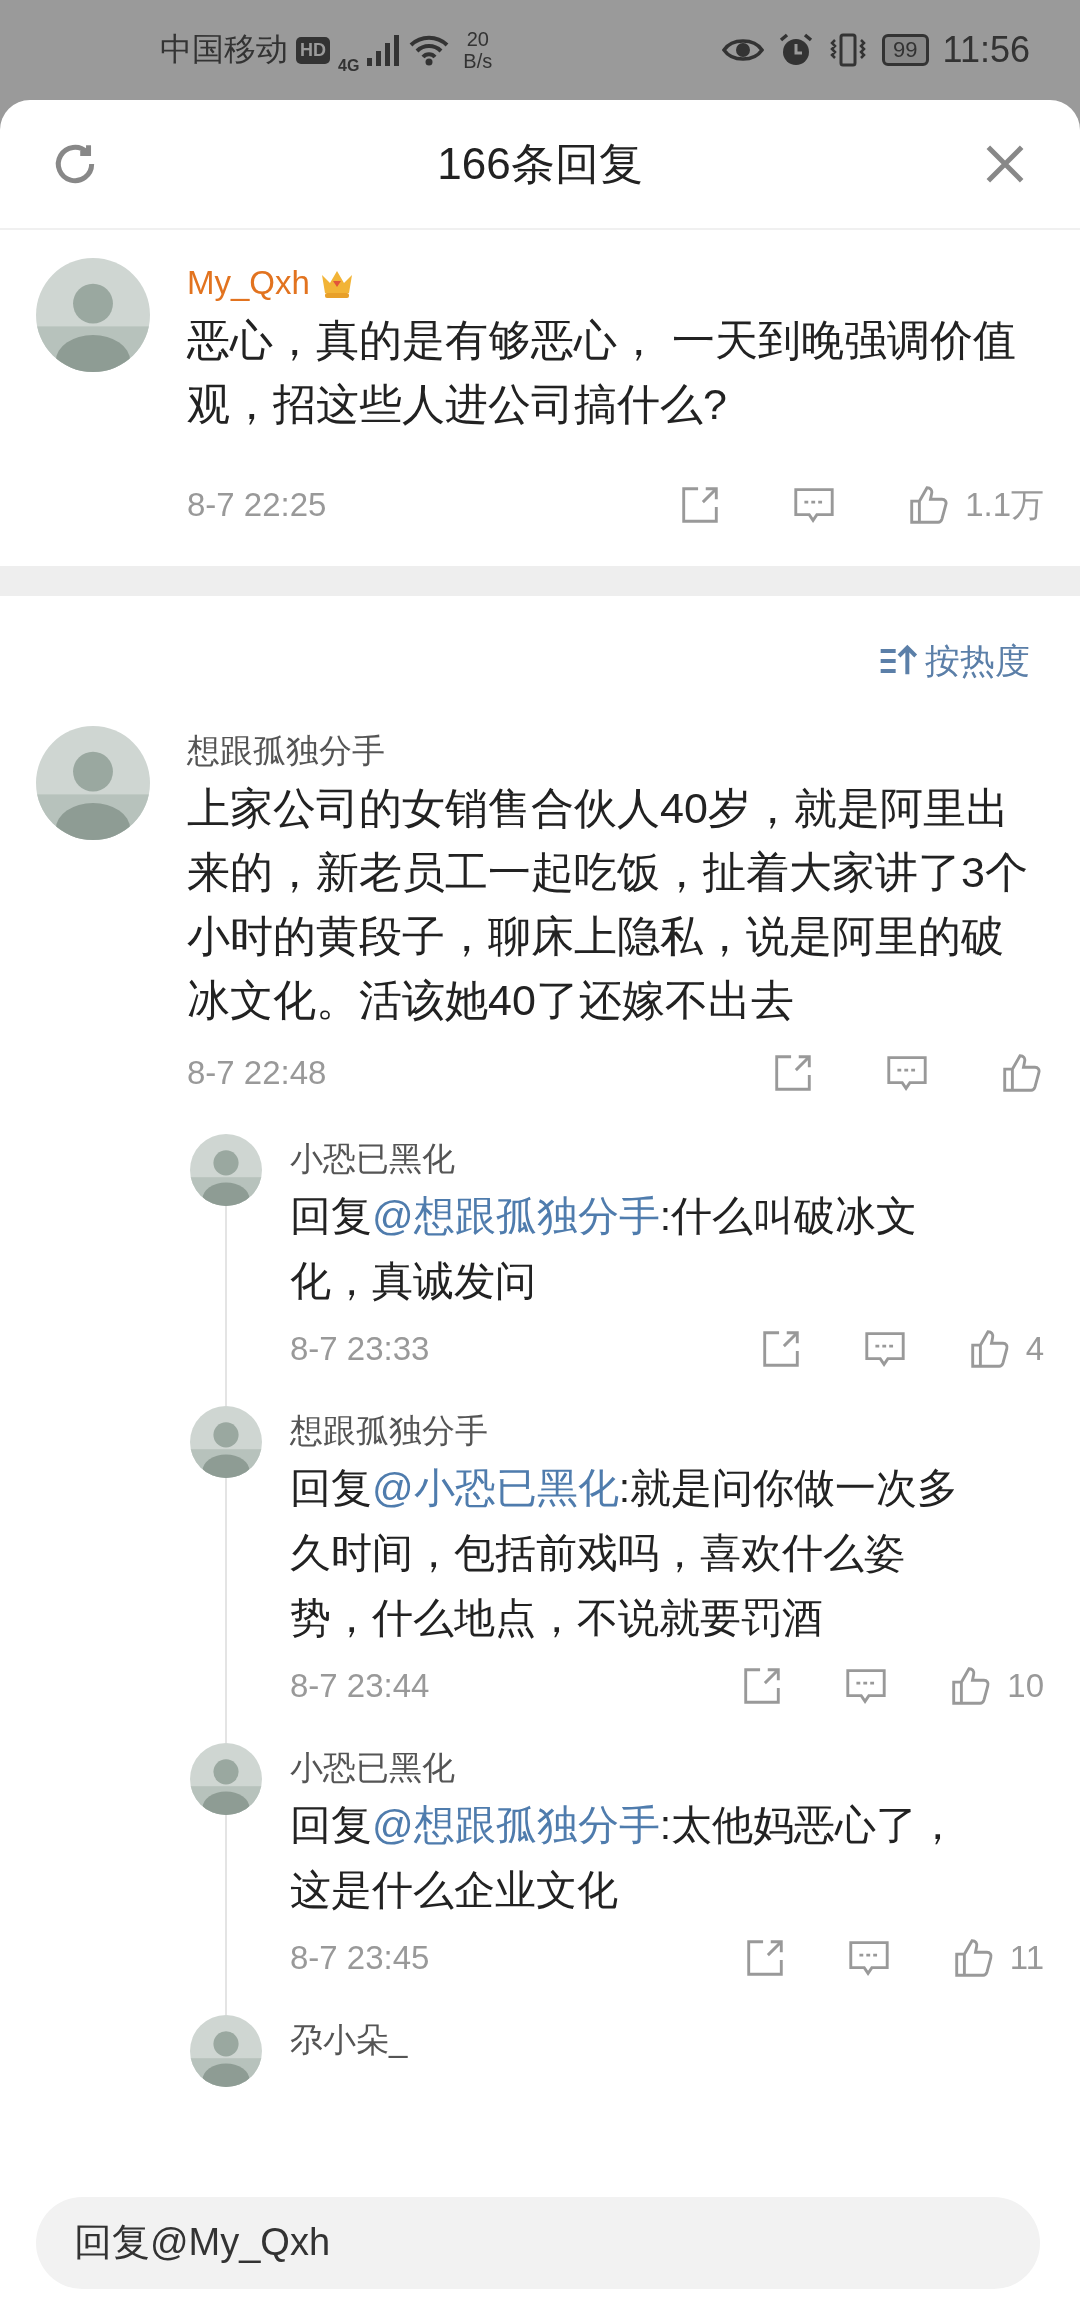 This screenshot has width=1080, height=2310. What do you see at coordinates (625, 1553) in the screenshot?
I see `reply-text: 回复@小恐已黑化:就是问你做一次多久时间，包括前戏吗，喜欢什么姿势，什么地点，不说就要罚酒` at bounding box center [625, 1553].